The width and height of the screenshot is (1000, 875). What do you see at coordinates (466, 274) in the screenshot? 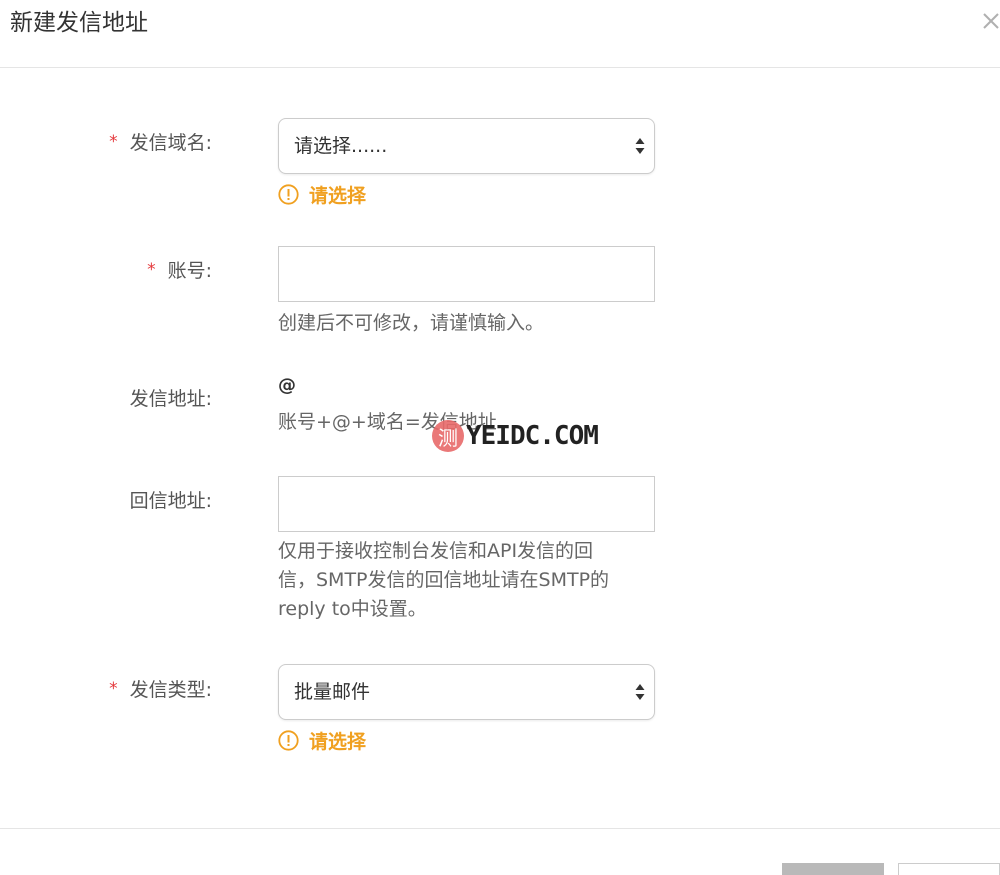
I see `account-input` at bounding box center [466, 274].